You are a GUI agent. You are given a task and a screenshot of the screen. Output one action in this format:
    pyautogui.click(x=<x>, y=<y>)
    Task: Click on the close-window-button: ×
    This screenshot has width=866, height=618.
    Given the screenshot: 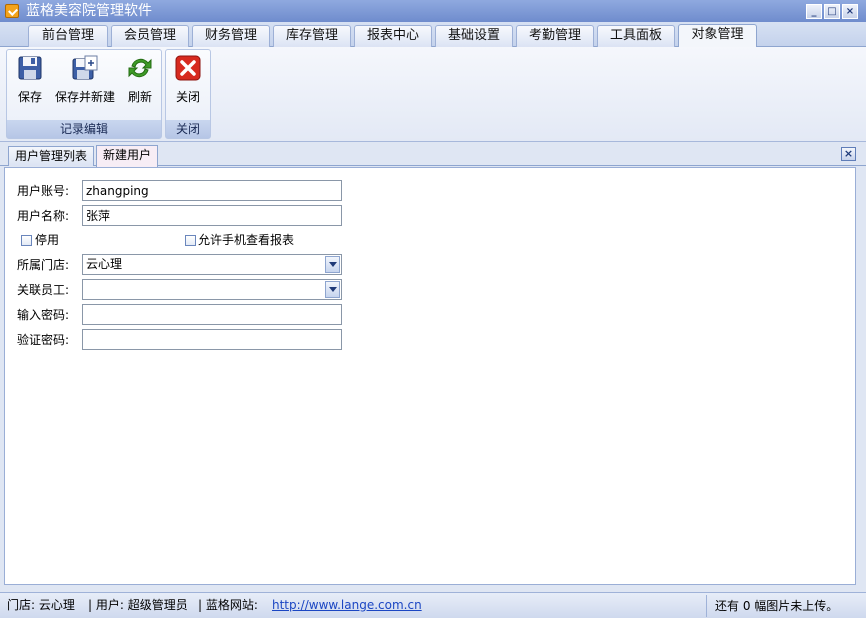 What is the action you would take?
    pyautogui.click(x=850, y=11)
    